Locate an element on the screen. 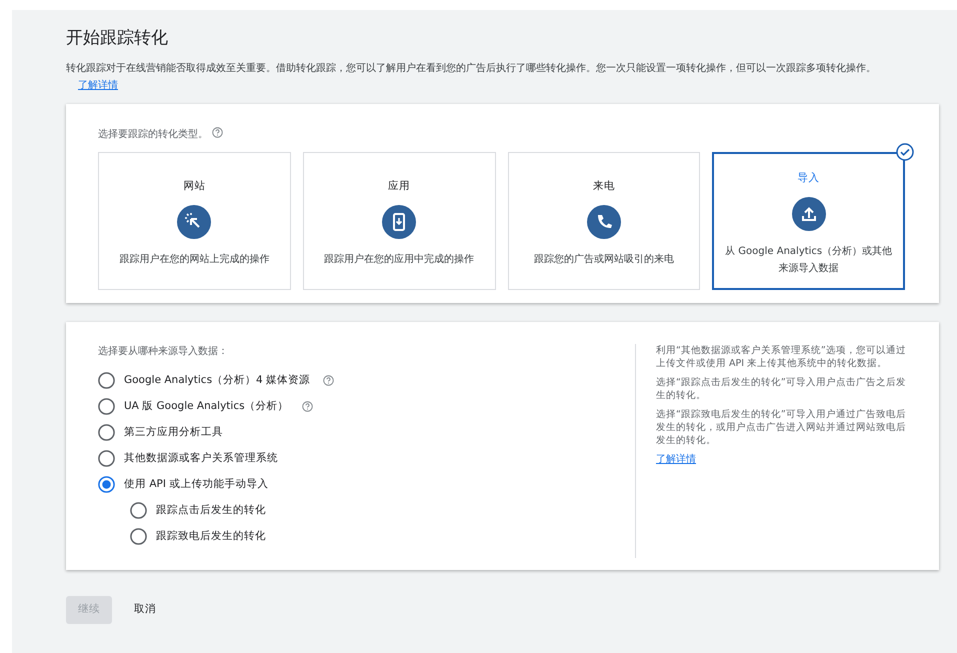 This screenshot has width=957, height=653. option-label: 第三方应用分析工具 is located at coordinates (173, 432).